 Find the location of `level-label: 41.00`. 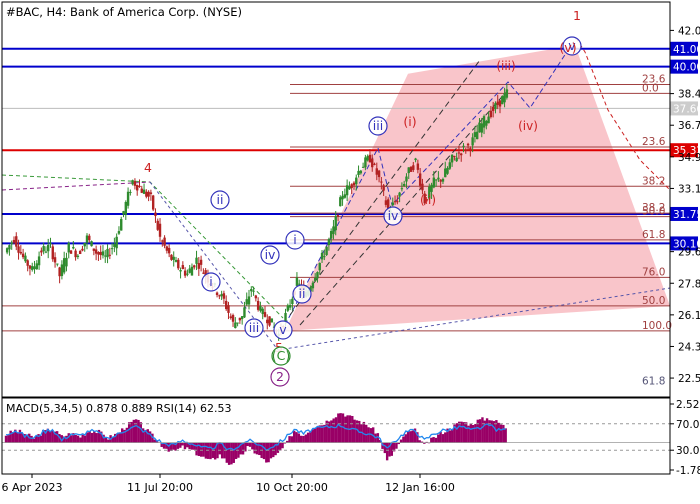

level-label: 41.00 is located at coordinates (686, 50).